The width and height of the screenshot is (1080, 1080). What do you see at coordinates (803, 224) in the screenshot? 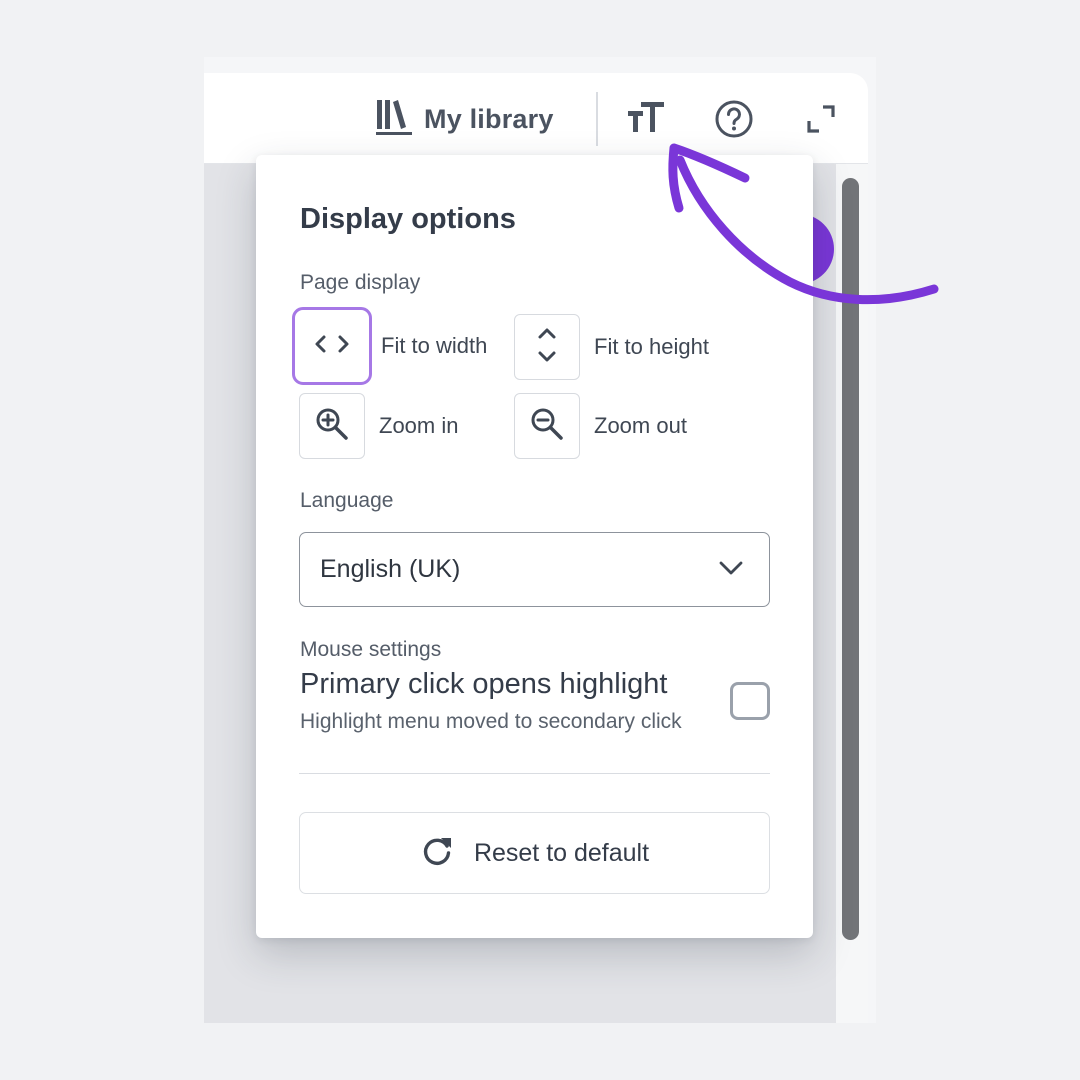
I see `annotation-arrow-icon` at bounding box center [803, 224].